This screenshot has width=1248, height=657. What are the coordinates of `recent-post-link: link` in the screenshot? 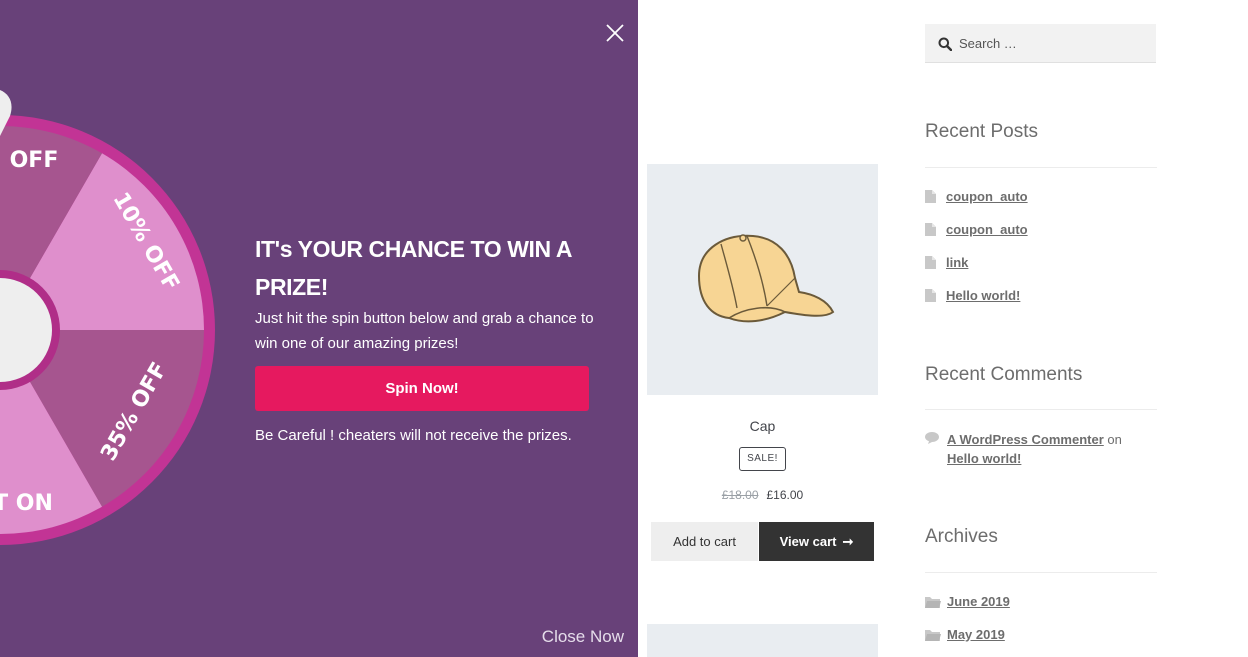 It's located at (957, 262).